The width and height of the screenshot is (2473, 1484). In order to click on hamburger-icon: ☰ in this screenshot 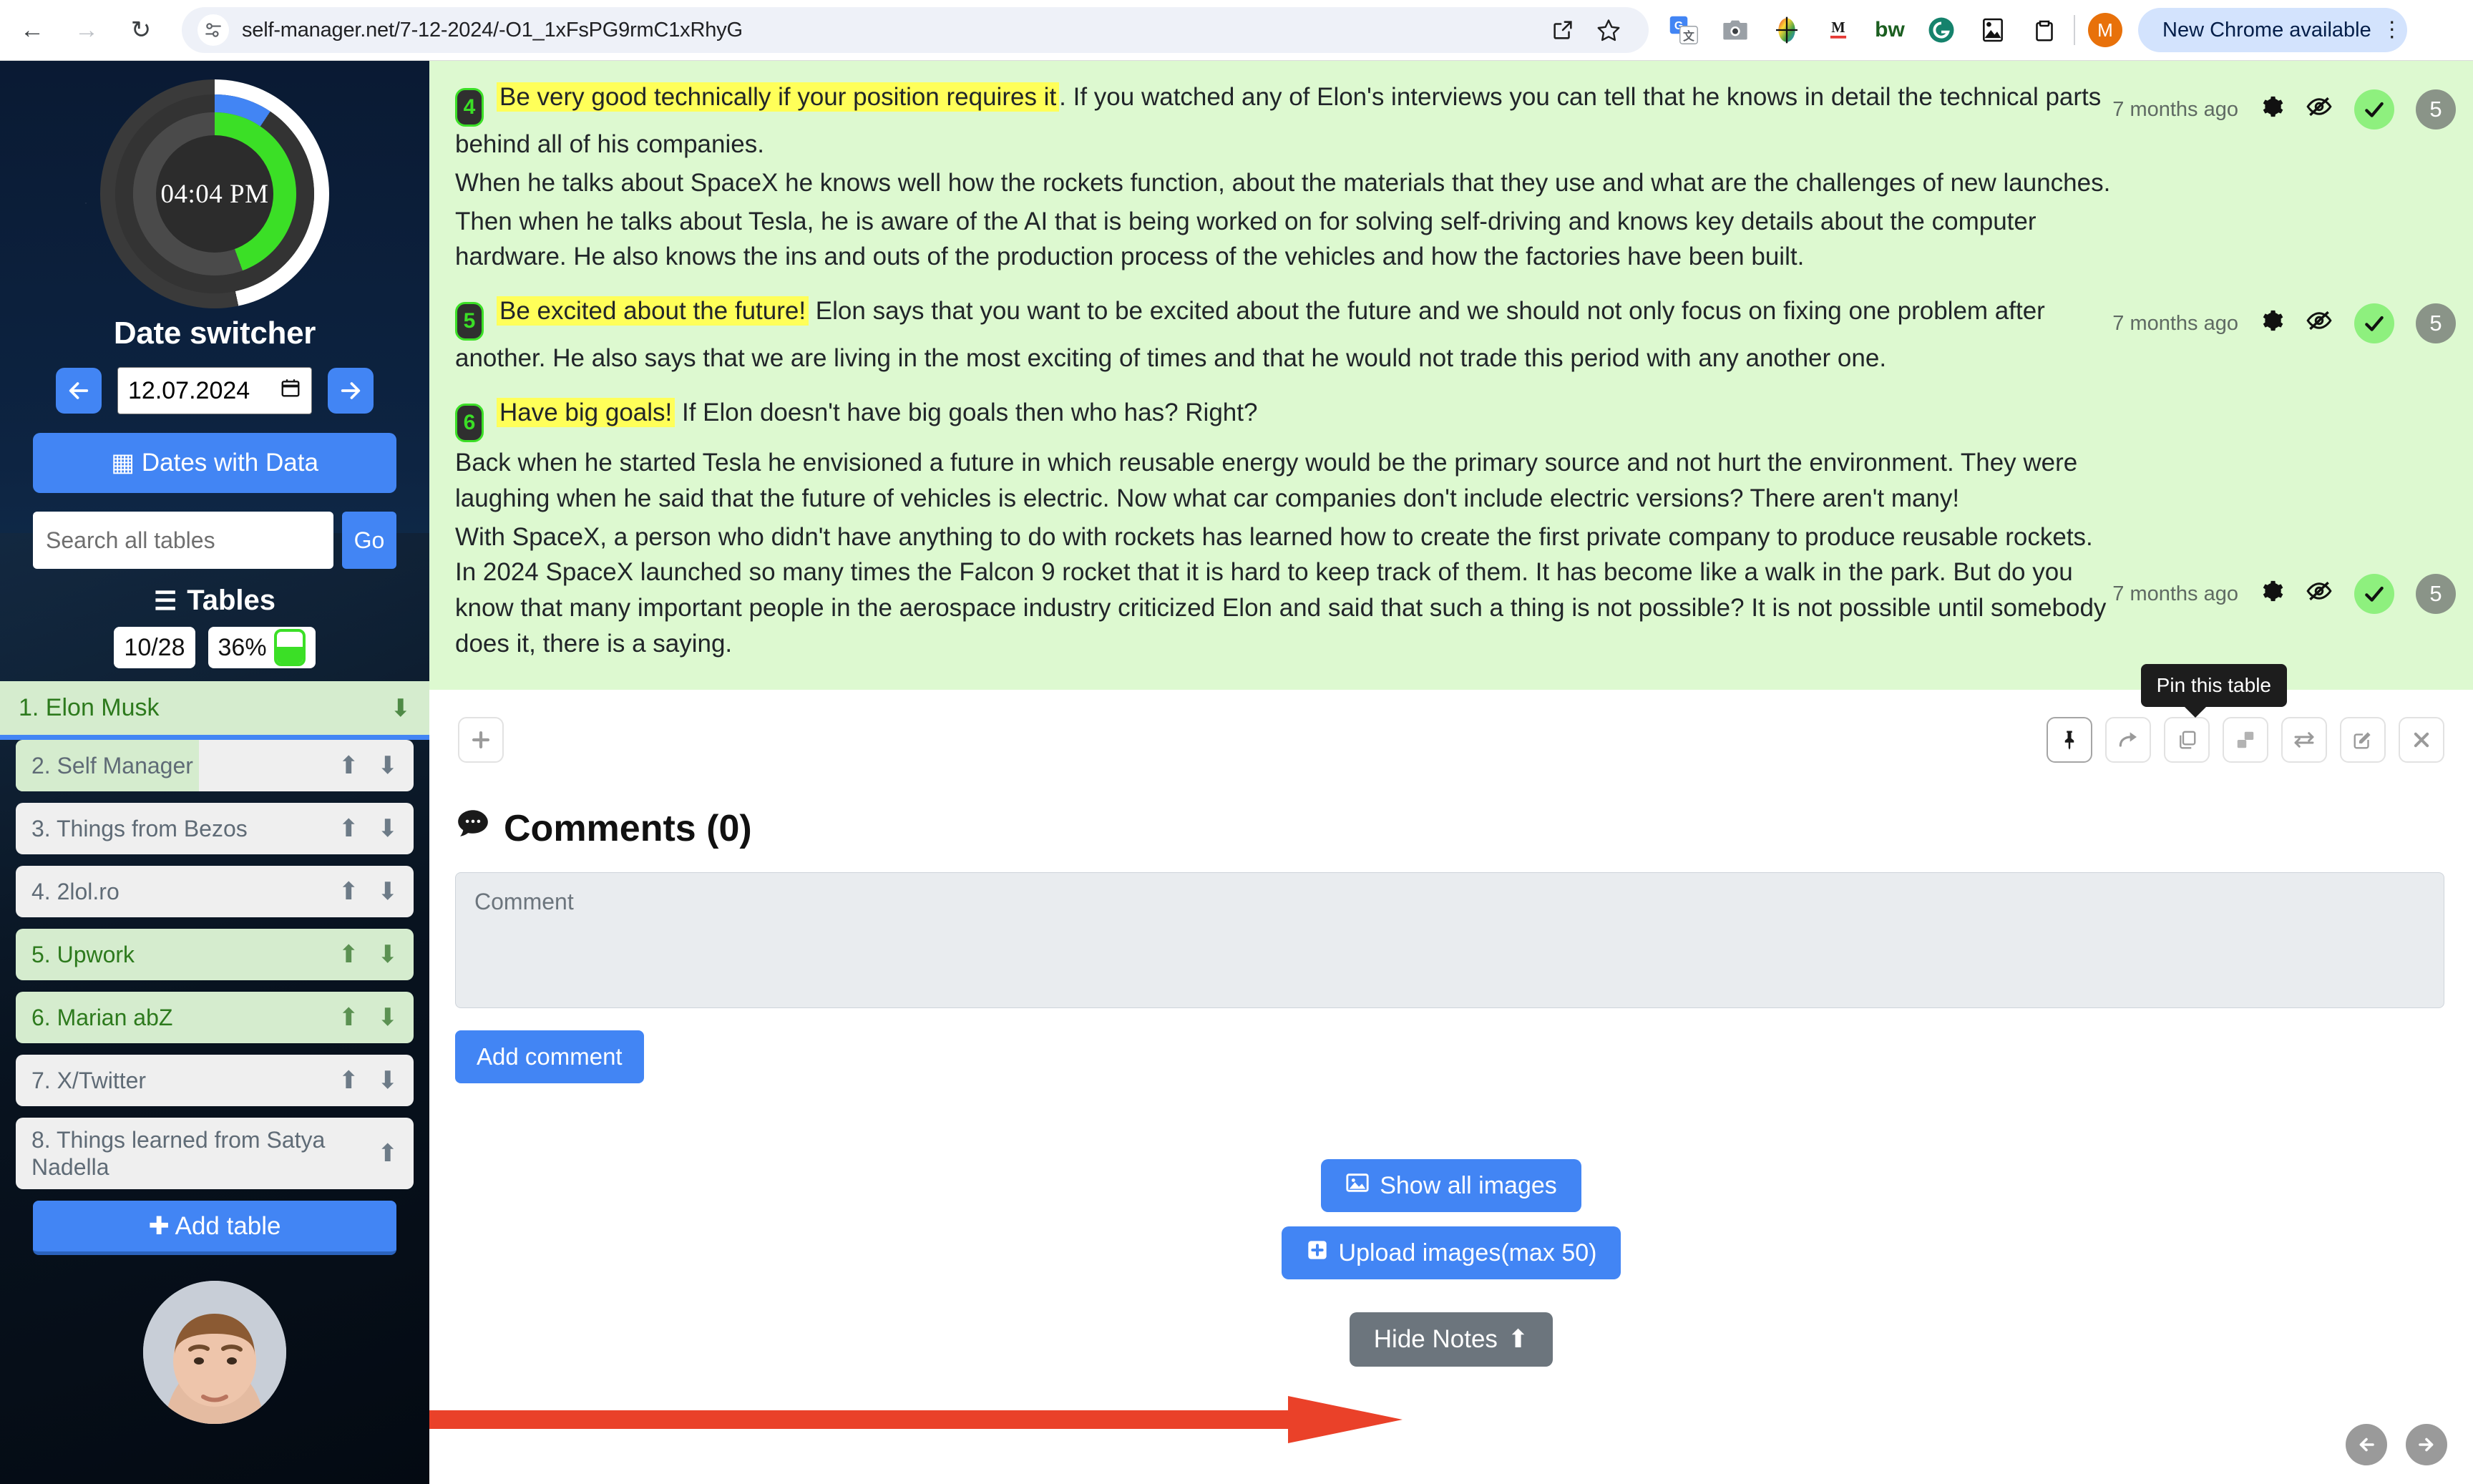, I will do `click(165, 600)`.